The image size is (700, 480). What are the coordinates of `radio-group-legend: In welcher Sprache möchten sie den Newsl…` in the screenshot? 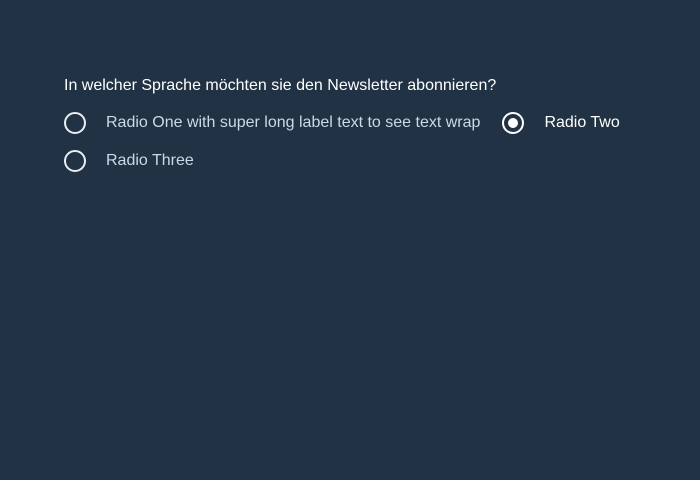 It's located at (280, 85).